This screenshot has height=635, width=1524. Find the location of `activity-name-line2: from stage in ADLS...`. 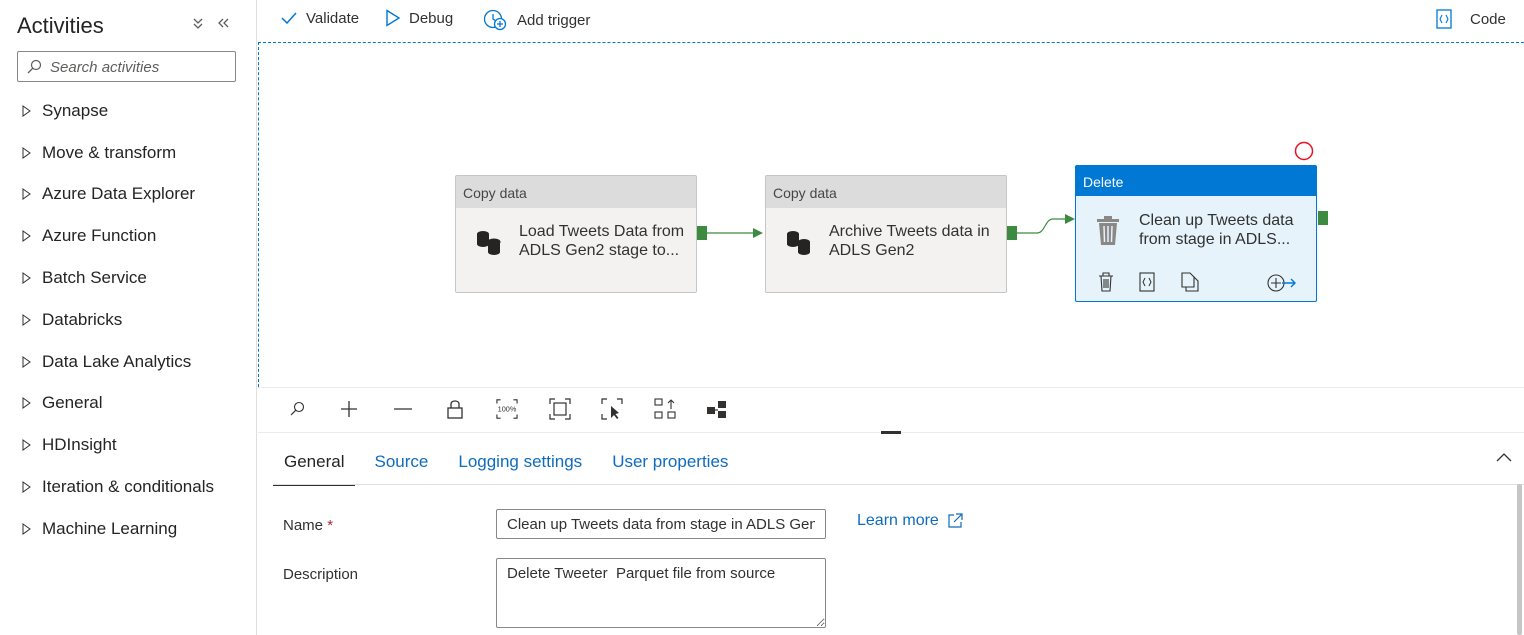

activity-name-line2: from stage in ADLS... is located at coordinates (1215, 239).